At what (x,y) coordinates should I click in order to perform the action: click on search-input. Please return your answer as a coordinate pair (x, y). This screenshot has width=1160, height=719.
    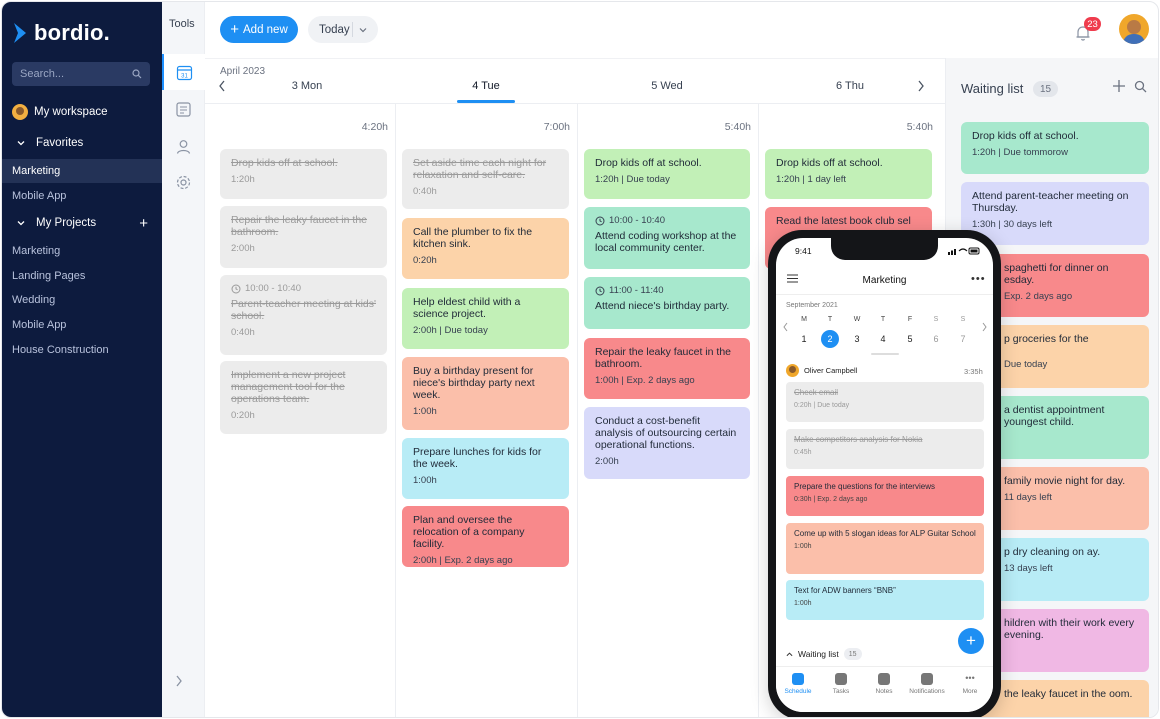
    Looking at the image, I should click on (70, 74).